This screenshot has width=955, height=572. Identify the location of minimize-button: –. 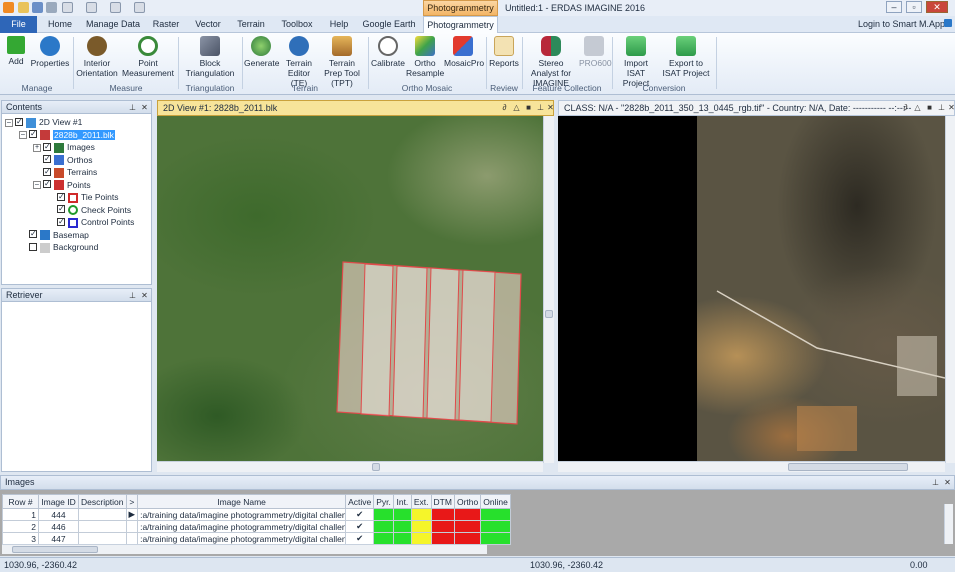
(894, 7).